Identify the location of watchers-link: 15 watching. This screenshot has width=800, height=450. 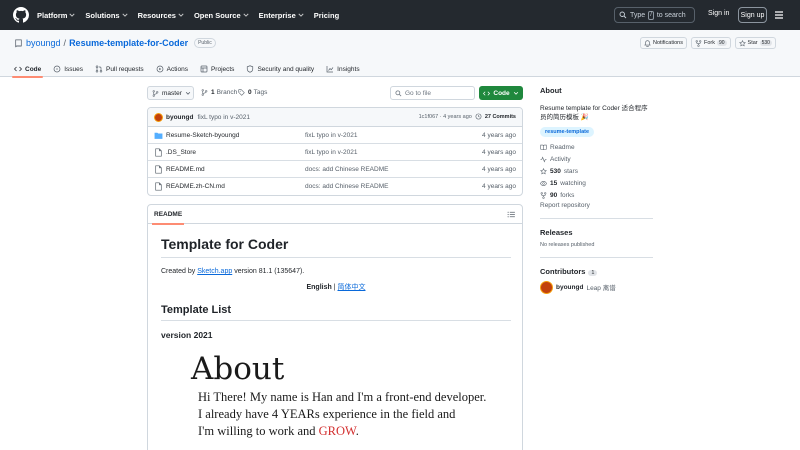
(596, 184).